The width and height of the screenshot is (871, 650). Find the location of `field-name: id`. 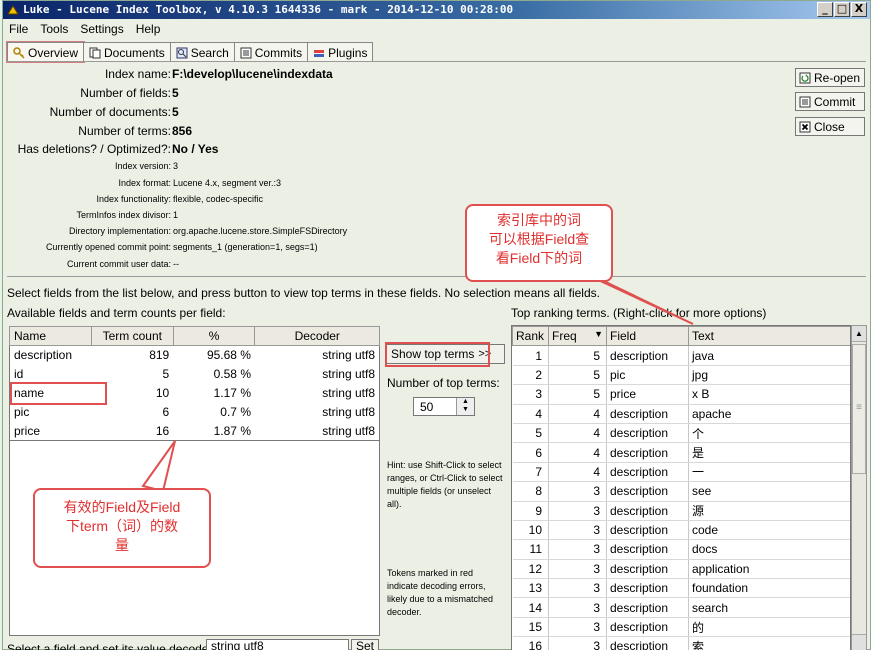

field-name: id is located at coordinates (19, 374).